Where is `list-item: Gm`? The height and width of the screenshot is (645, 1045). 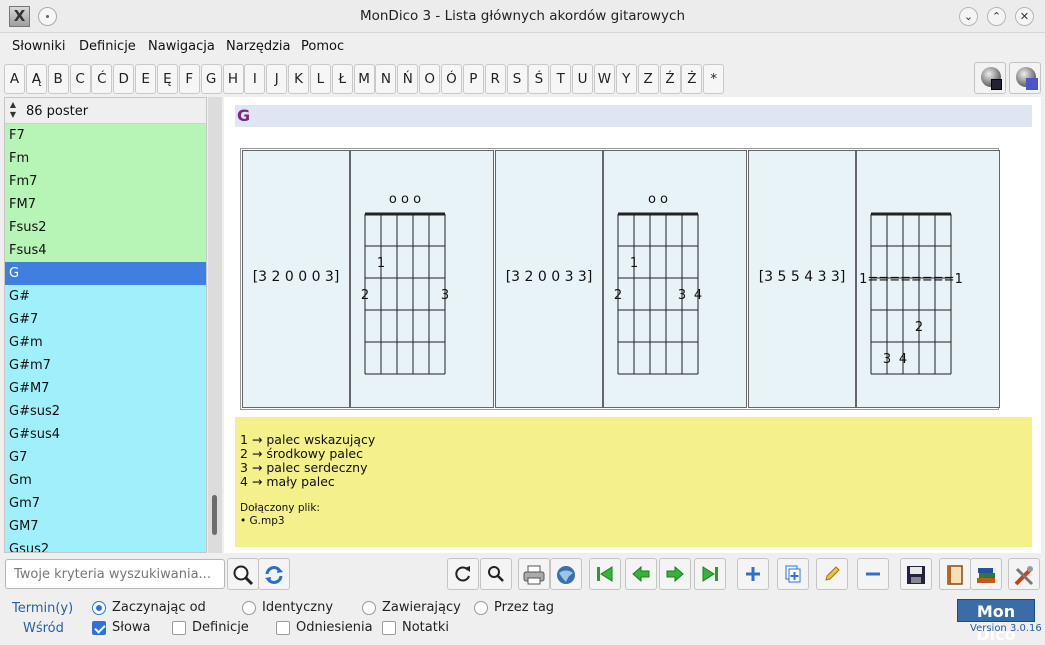 list-item: Gm is located at coordinates (105, 480).